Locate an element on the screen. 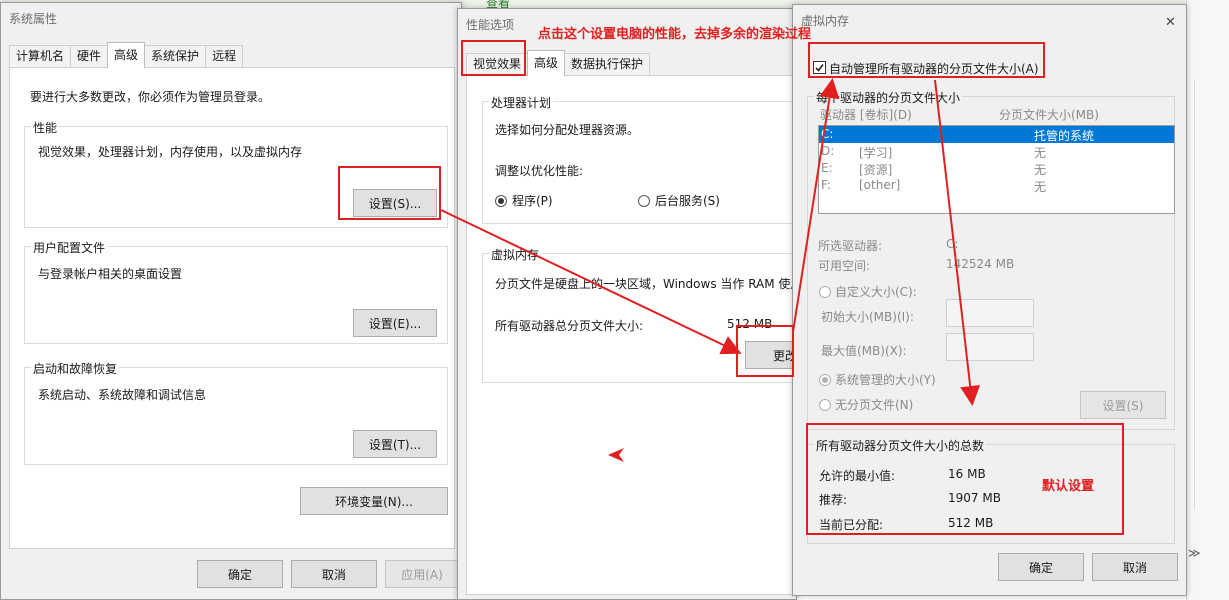 This screenshot has width=1229, height=600. arrow-to-totals is located at coordinates (957, 242).